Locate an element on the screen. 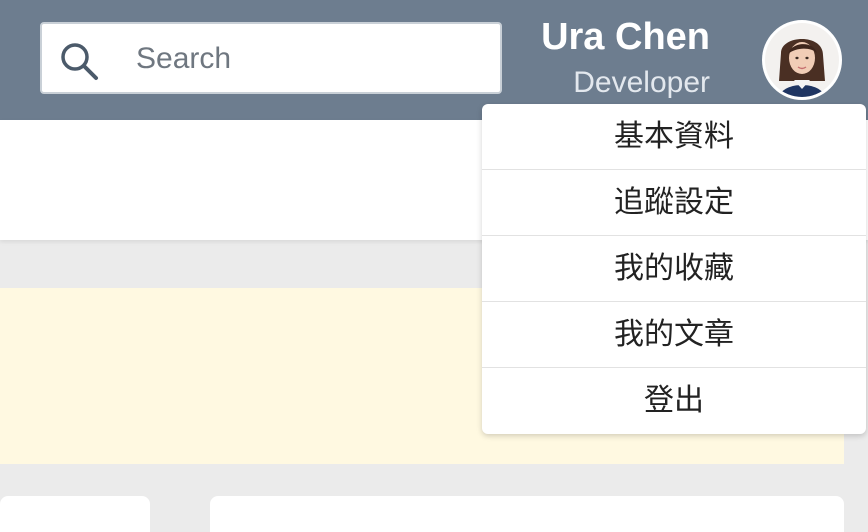 The height and width of the screenshot is (532, 868). user-name: Ura Chen is located at coordinates (625, 37).